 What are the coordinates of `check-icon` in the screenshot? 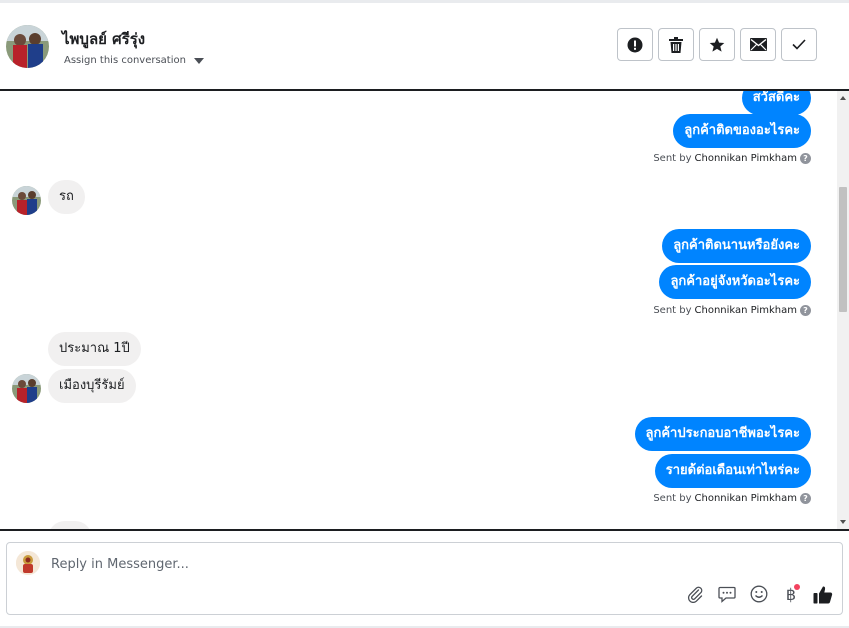 It's located at (799, 44).